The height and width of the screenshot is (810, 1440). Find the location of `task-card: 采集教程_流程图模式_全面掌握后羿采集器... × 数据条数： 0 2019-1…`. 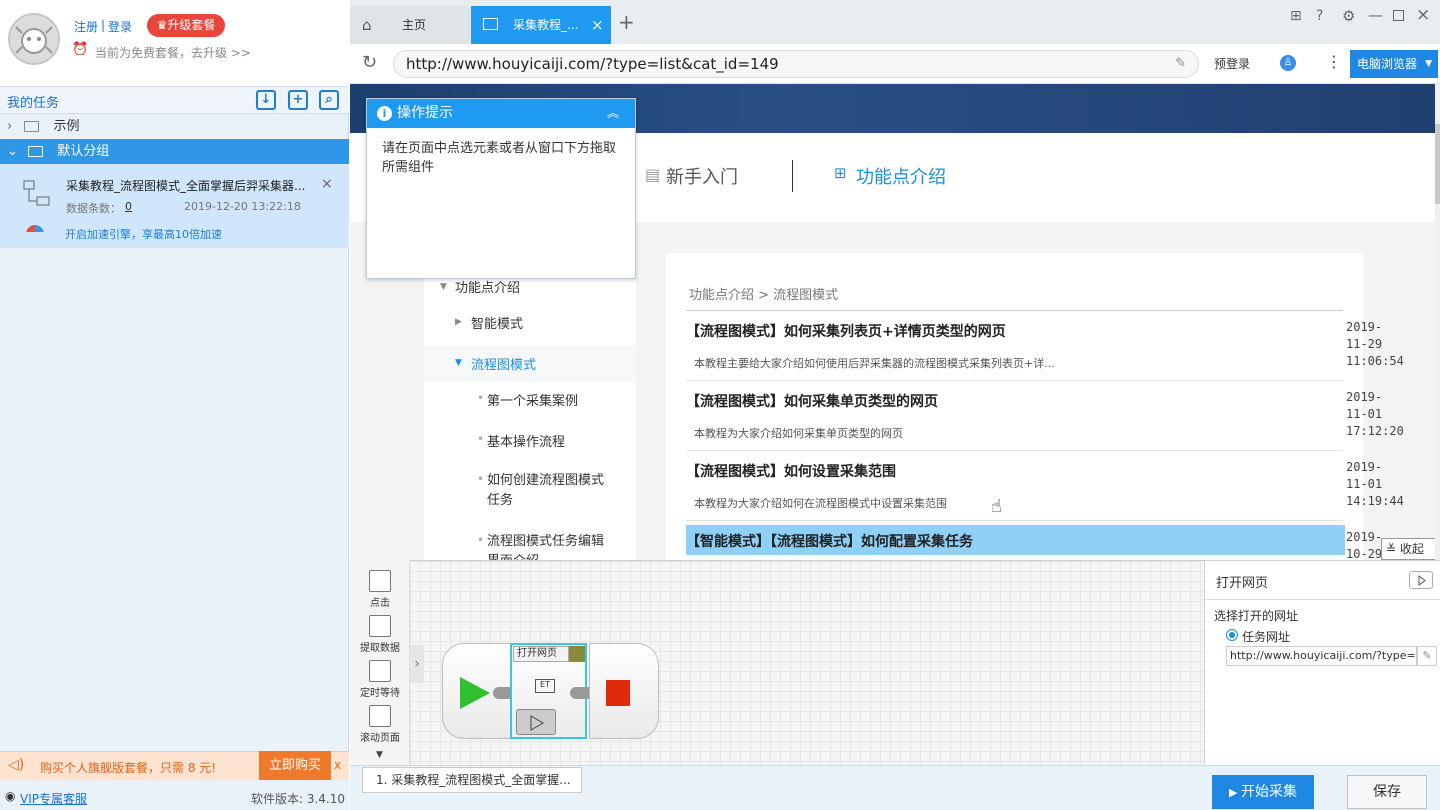

task-card: 采集教程_流程图模式_全面掌握后羿采集器... × 数据条数： 0 2019-1… is located at coordinates (174, 206).